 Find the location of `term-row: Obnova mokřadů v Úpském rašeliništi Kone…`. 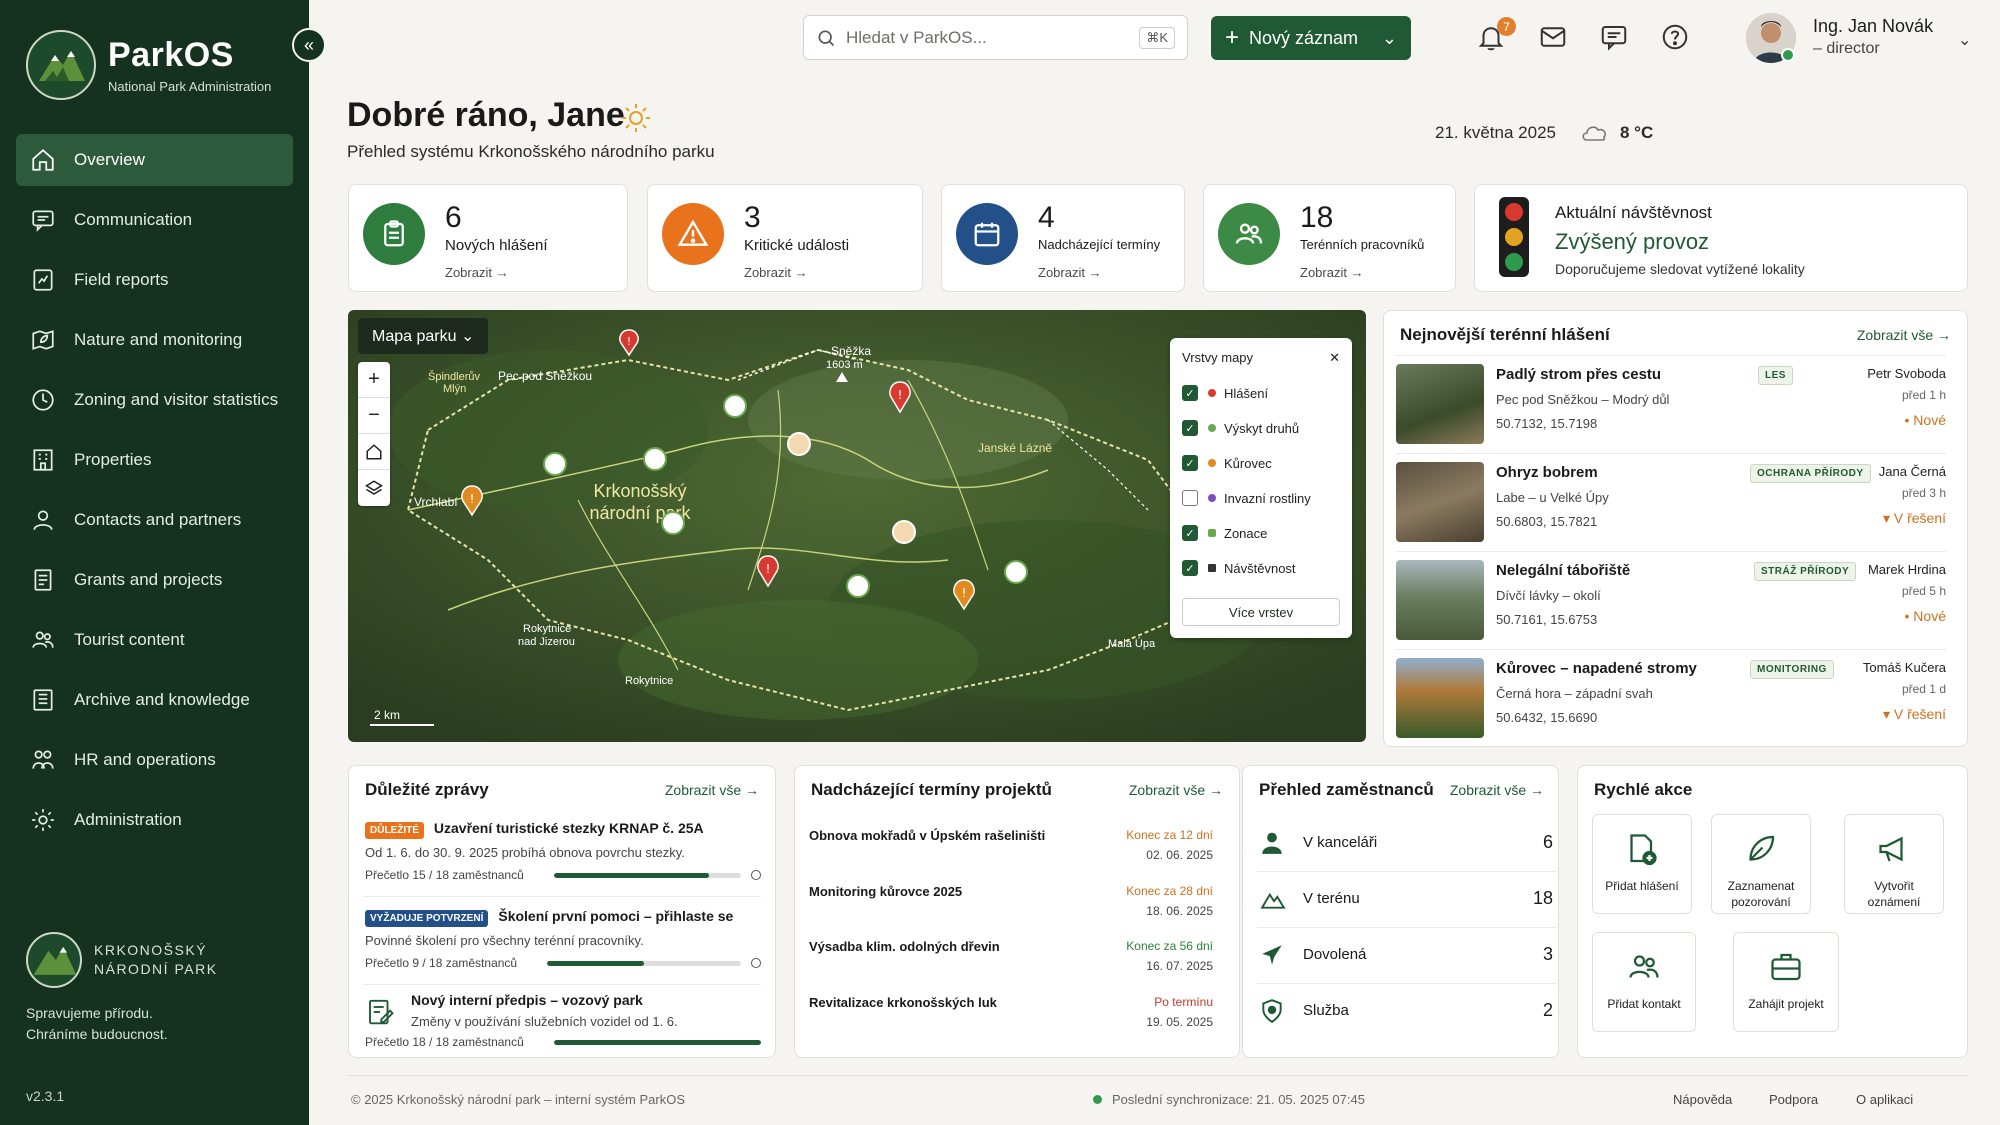

term-row: Obnova mokřadů v Úpském rašeliništi Kone… is located at coordinates (1011, 846).